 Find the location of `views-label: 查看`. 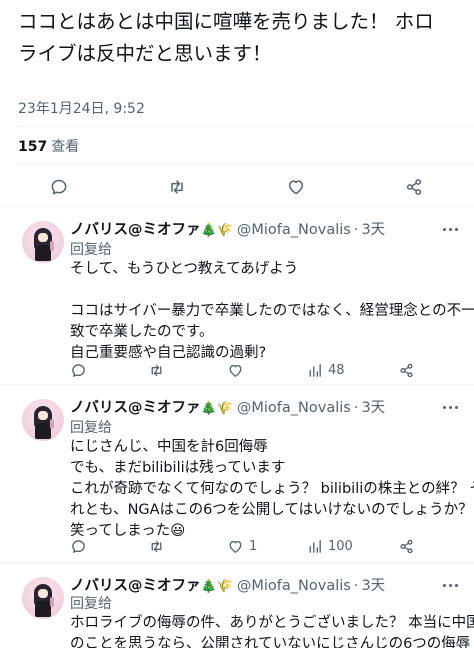

views-label: 查看 is located at coordinates (65, 147).